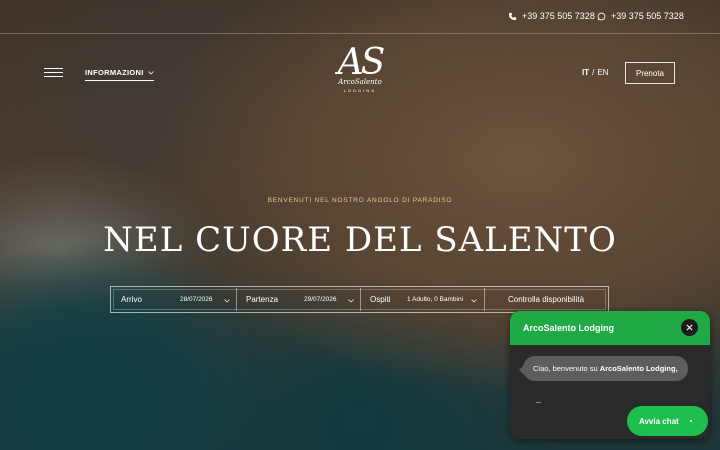 This screenshot has width=720, height=450. What do you see at coordinates (361, 62) in the screenshot?
I see `logo-mark: AS` at bounding box center [361, 62].